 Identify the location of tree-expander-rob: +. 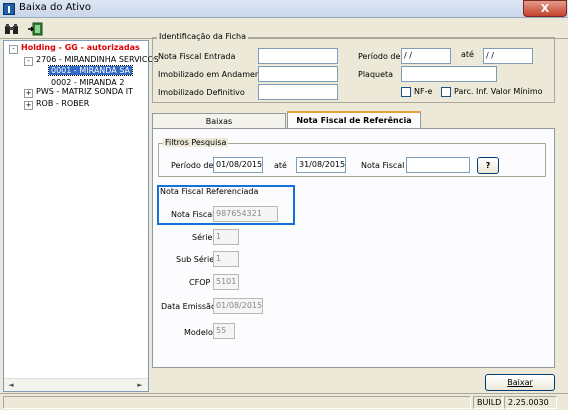
(28, 105).